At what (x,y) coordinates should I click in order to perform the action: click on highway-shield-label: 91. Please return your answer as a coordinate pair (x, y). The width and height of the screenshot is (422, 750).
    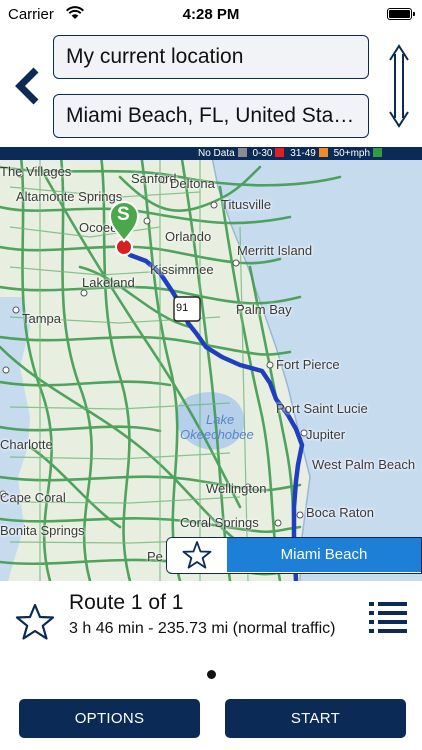
    Looking at the image, I should click on (182, 308).